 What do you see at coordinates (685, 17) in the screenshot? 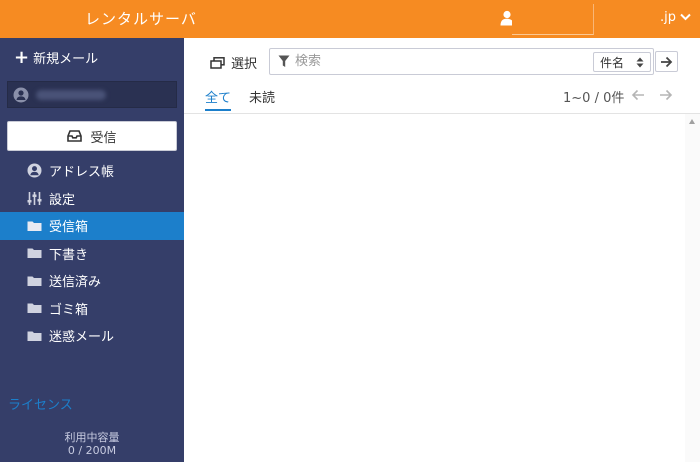
I see `chevron-down-icon` at bounding box center [685, 17].